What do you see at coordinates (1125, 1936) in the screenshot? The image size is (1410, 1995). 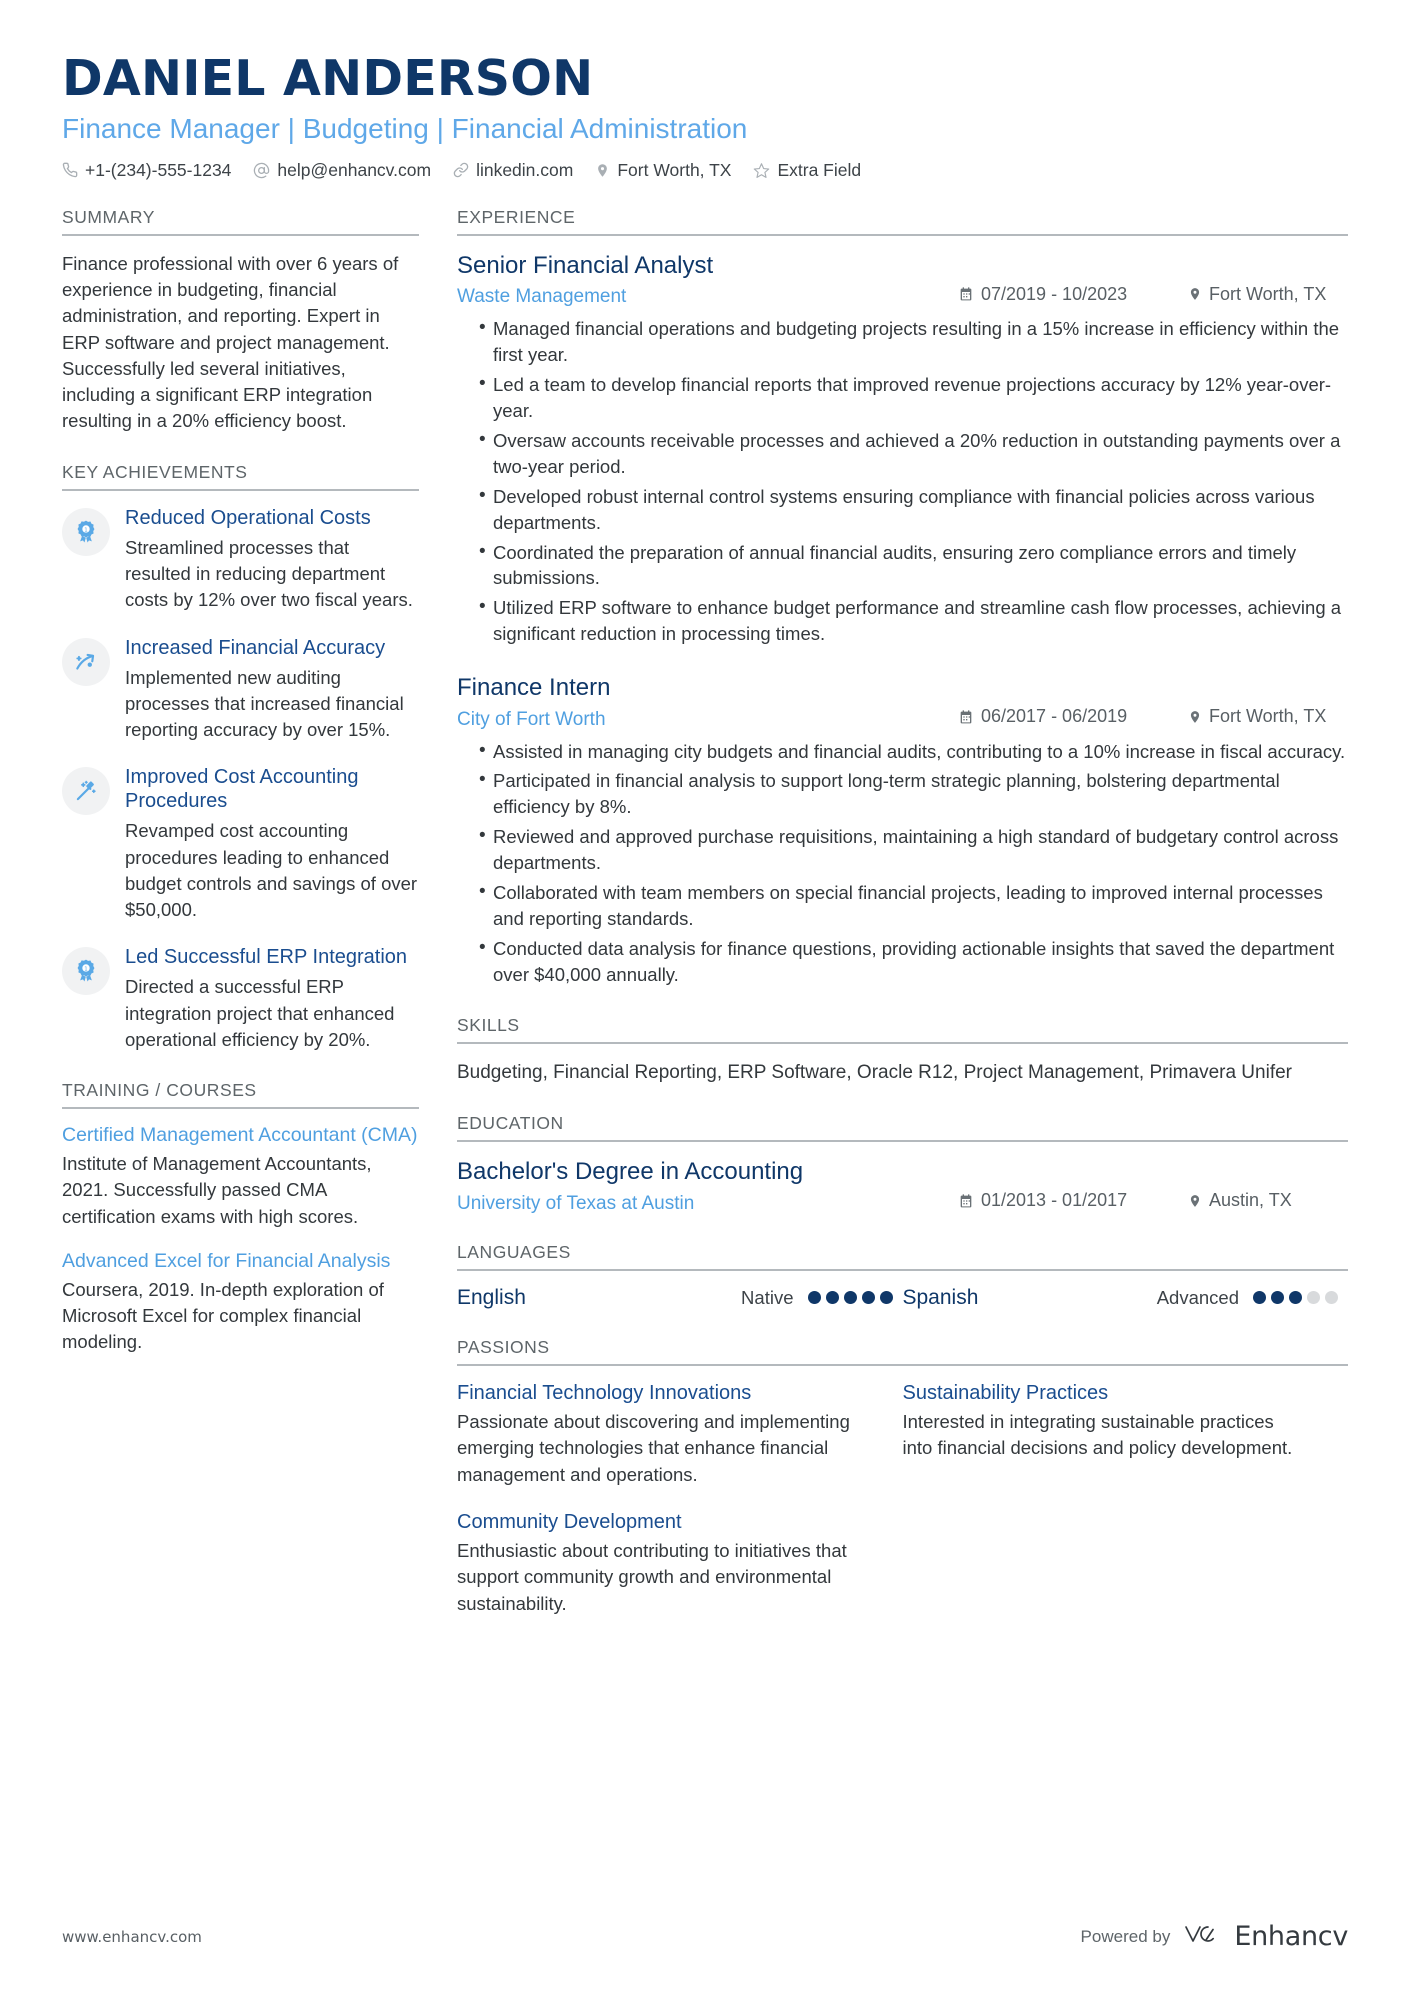 I see `powered-by-label: Powered by` at bounding box center [1125, 1936].